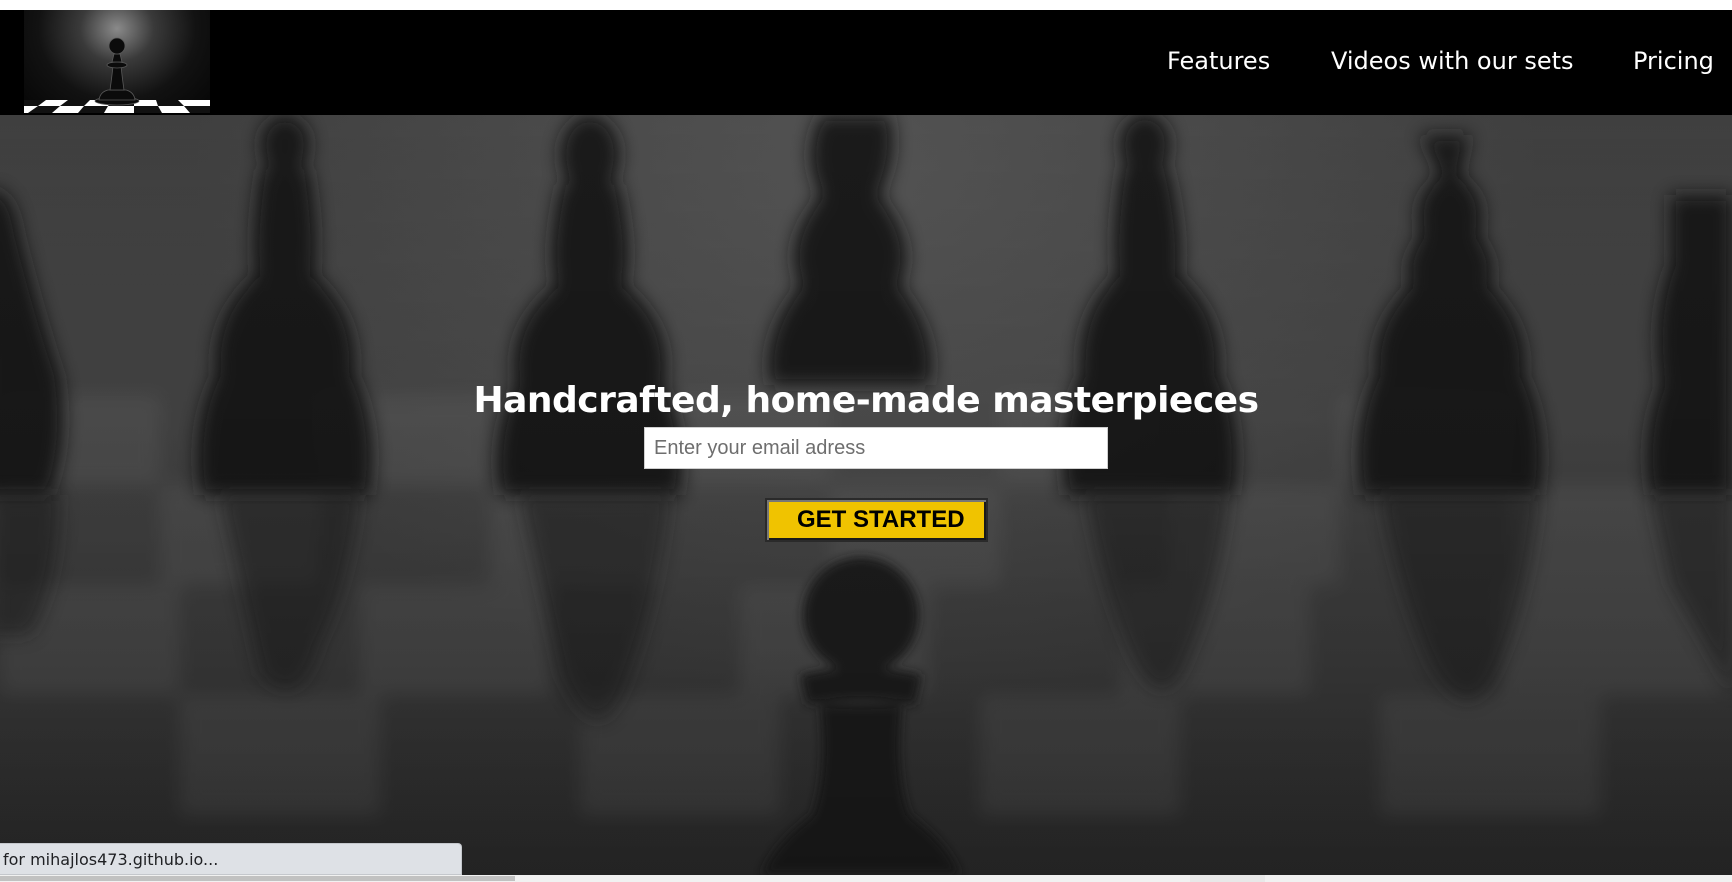  Describe the element at coordinates (1218, 61) in the screenshot. I see `nav-features-link: Features` at that location.